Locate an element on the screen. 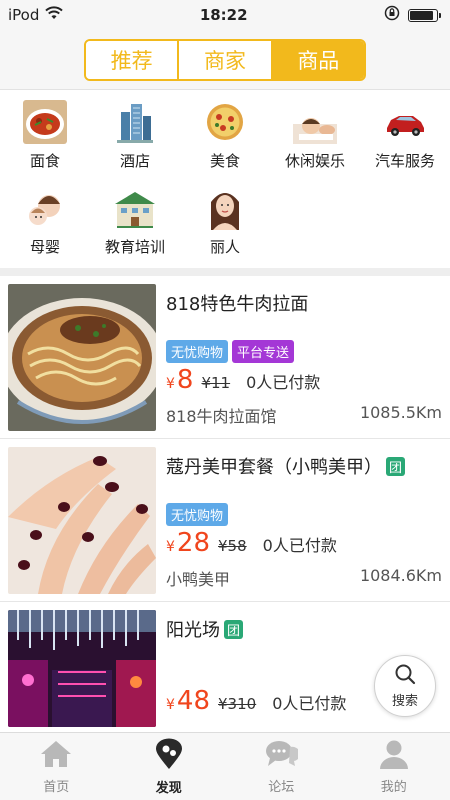 This screenshot has width=450, height=800. orientation-lock-icon is located at coordinates (392, 15).